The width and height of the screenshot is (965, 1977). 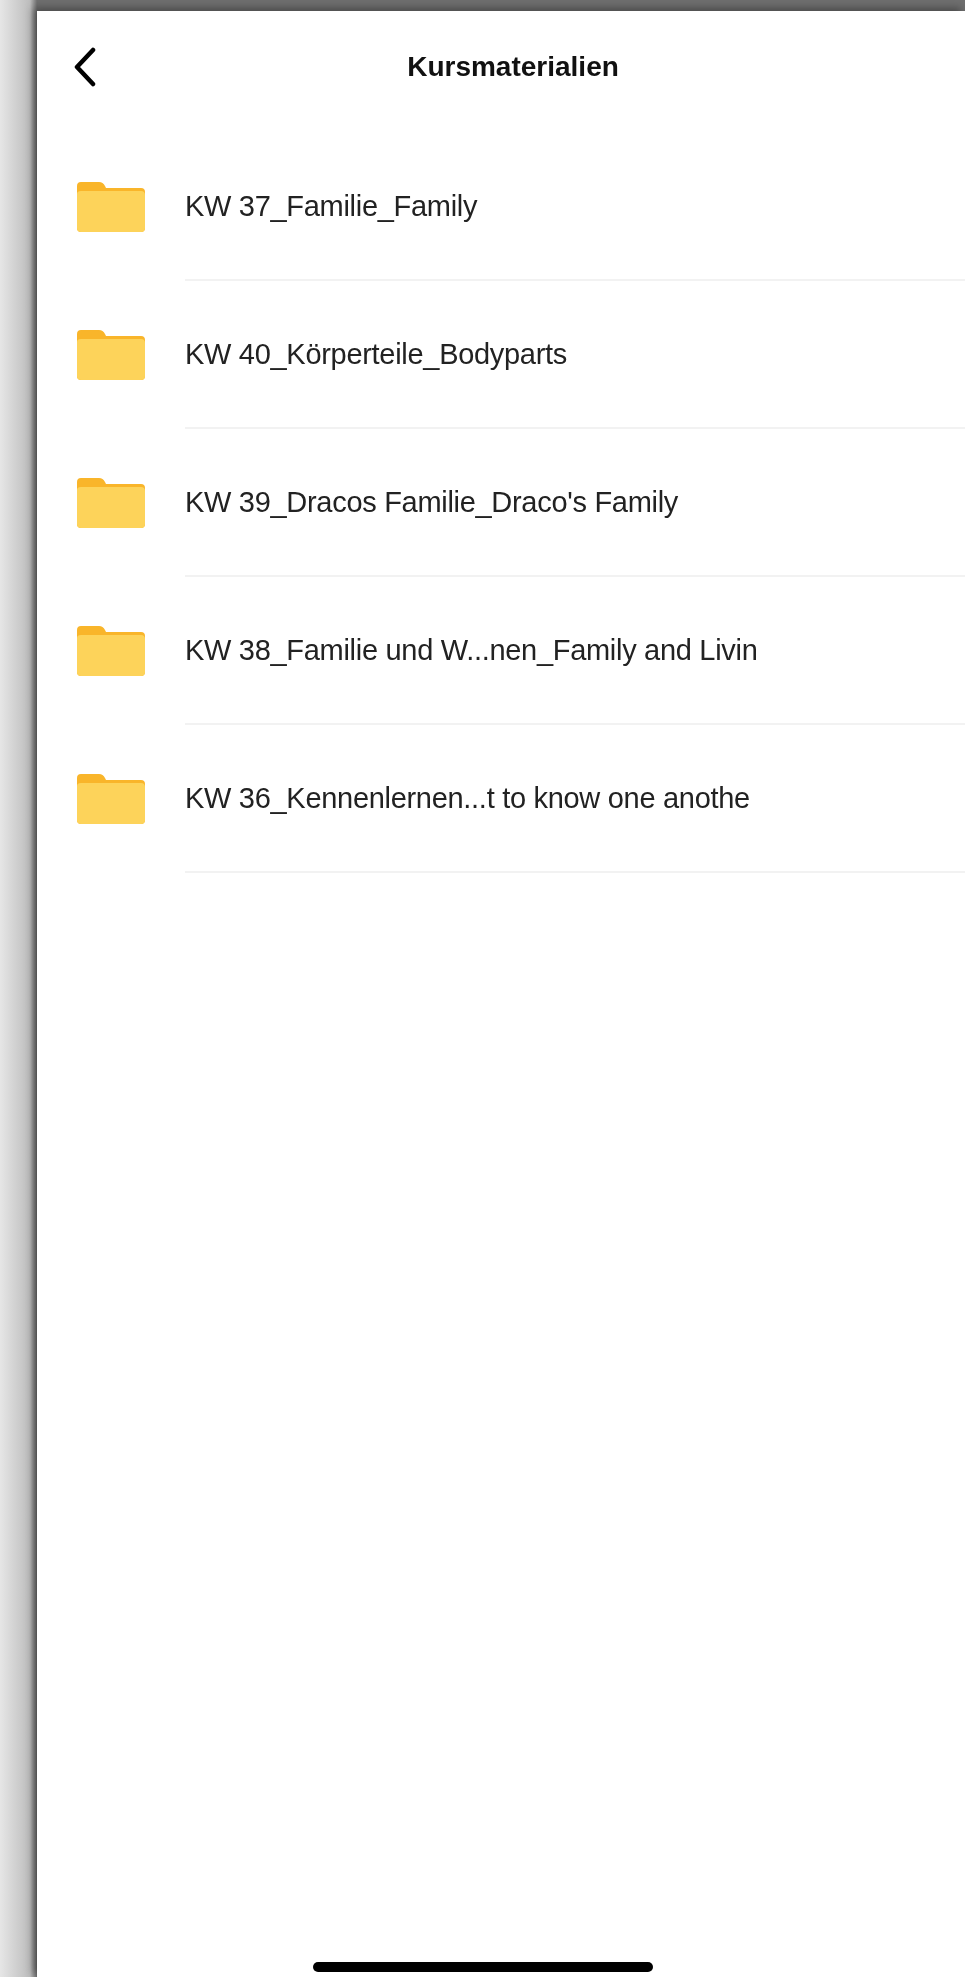 What do you see at coordinates (331, 206) in the screenshot?
I see `folder-name: KW 37_Familie_Family` at bounding box center [331, 206].